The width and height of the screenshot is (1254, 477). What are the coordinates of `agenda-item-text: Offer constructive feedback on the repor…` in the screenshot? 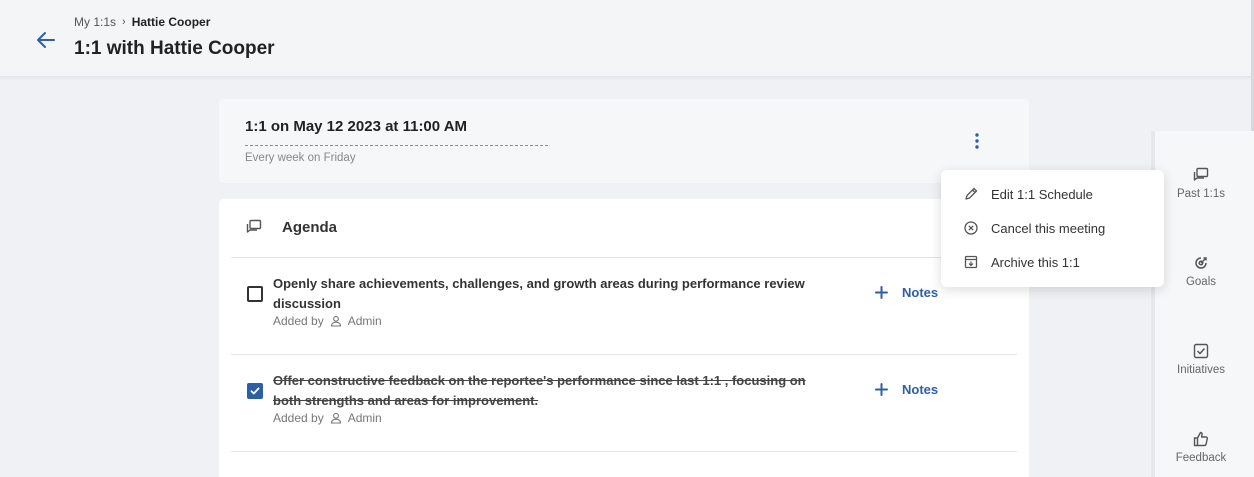 It's located at (539, 390).